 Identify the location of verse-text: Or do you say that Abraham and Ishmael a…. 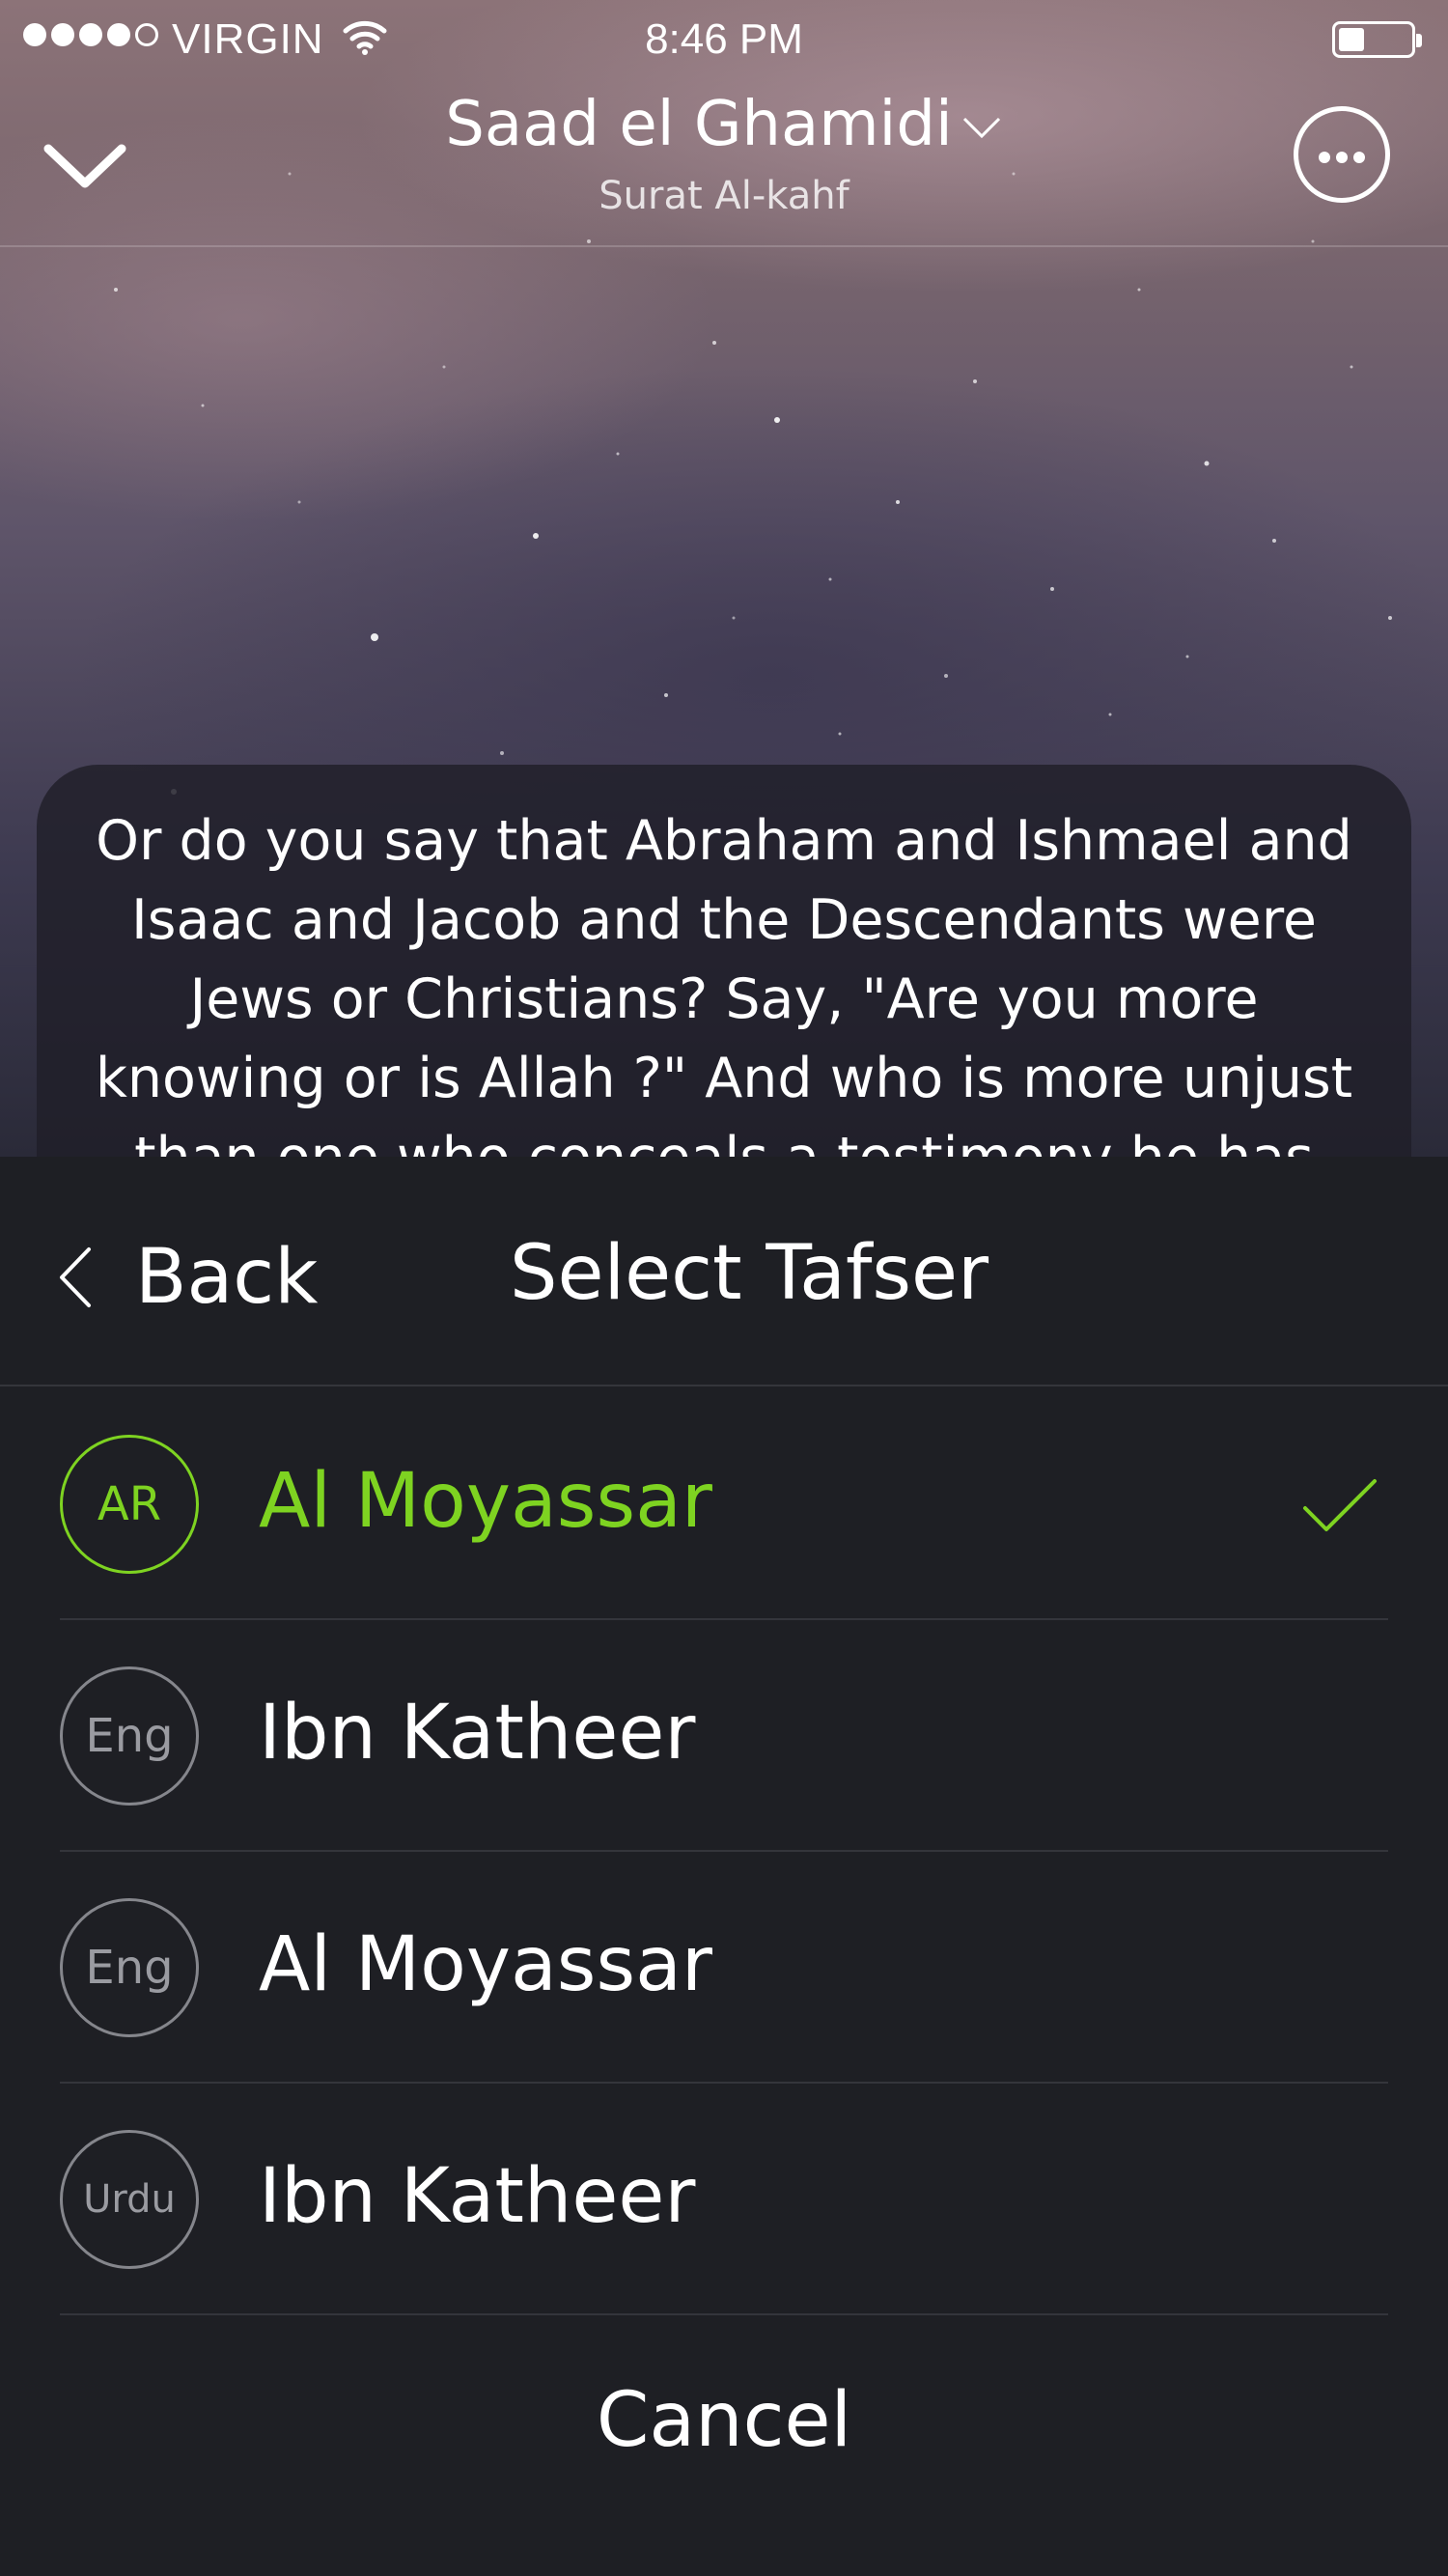
(724, 990).